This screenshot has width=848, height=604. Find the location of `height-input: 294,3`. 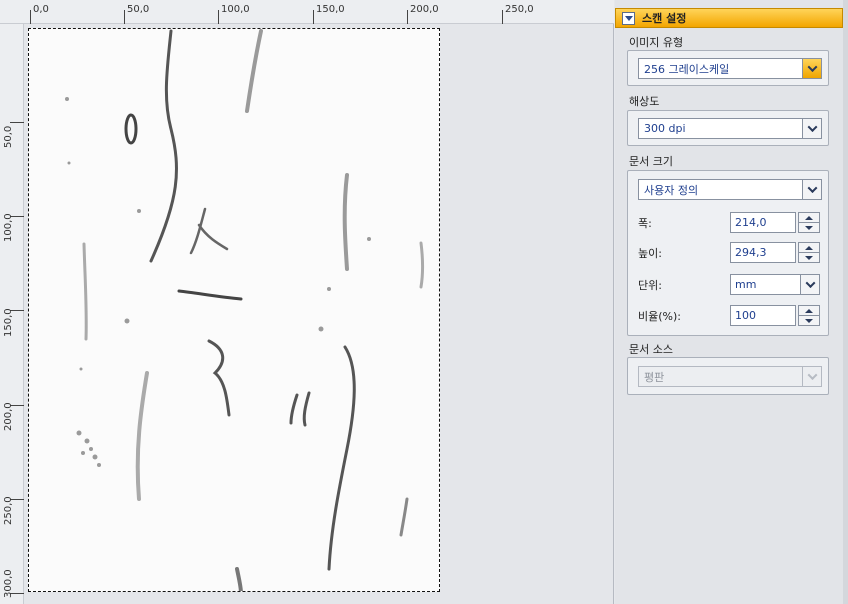

height-input: 294,3 is located at coordinates (763, 252).